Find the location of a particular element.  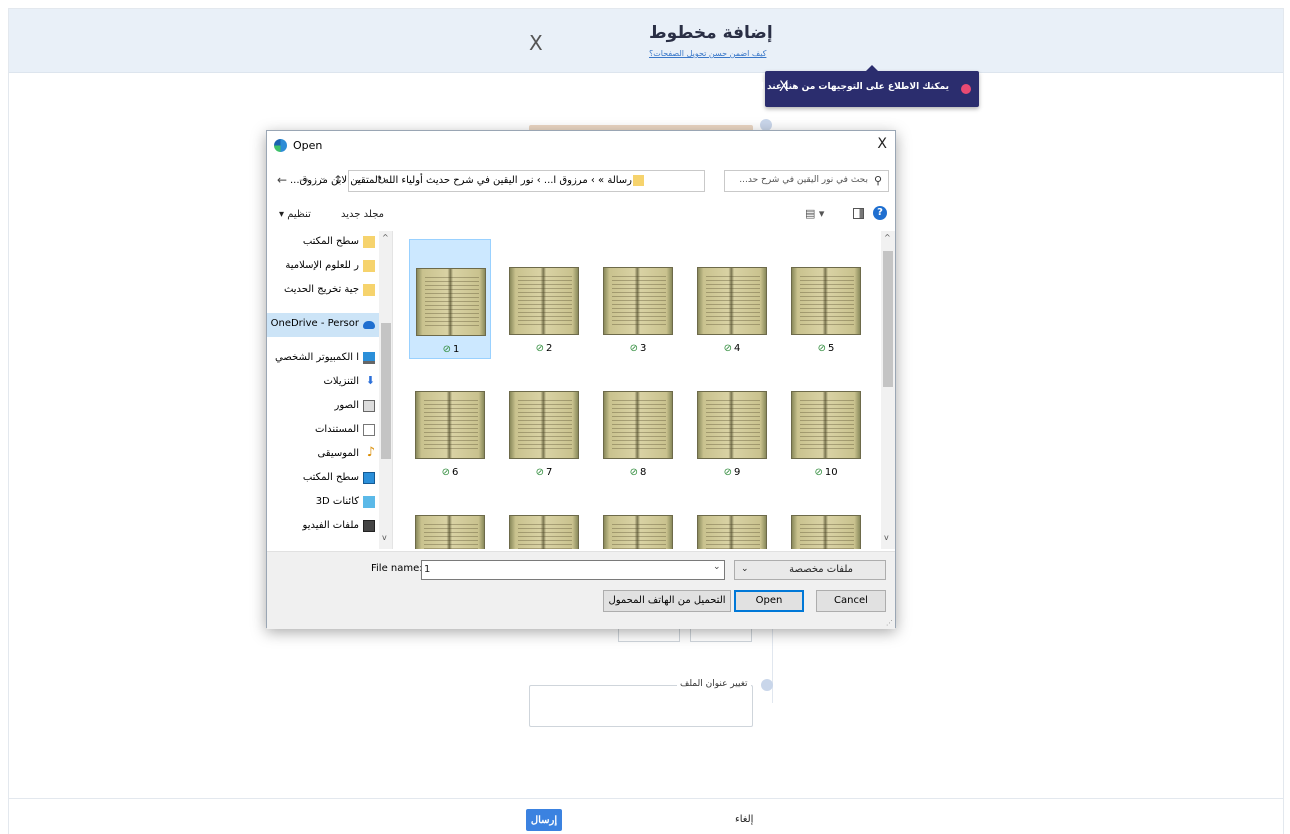

file-name-dropdown-icon: ⌄ is located at coordinates (717, 567).